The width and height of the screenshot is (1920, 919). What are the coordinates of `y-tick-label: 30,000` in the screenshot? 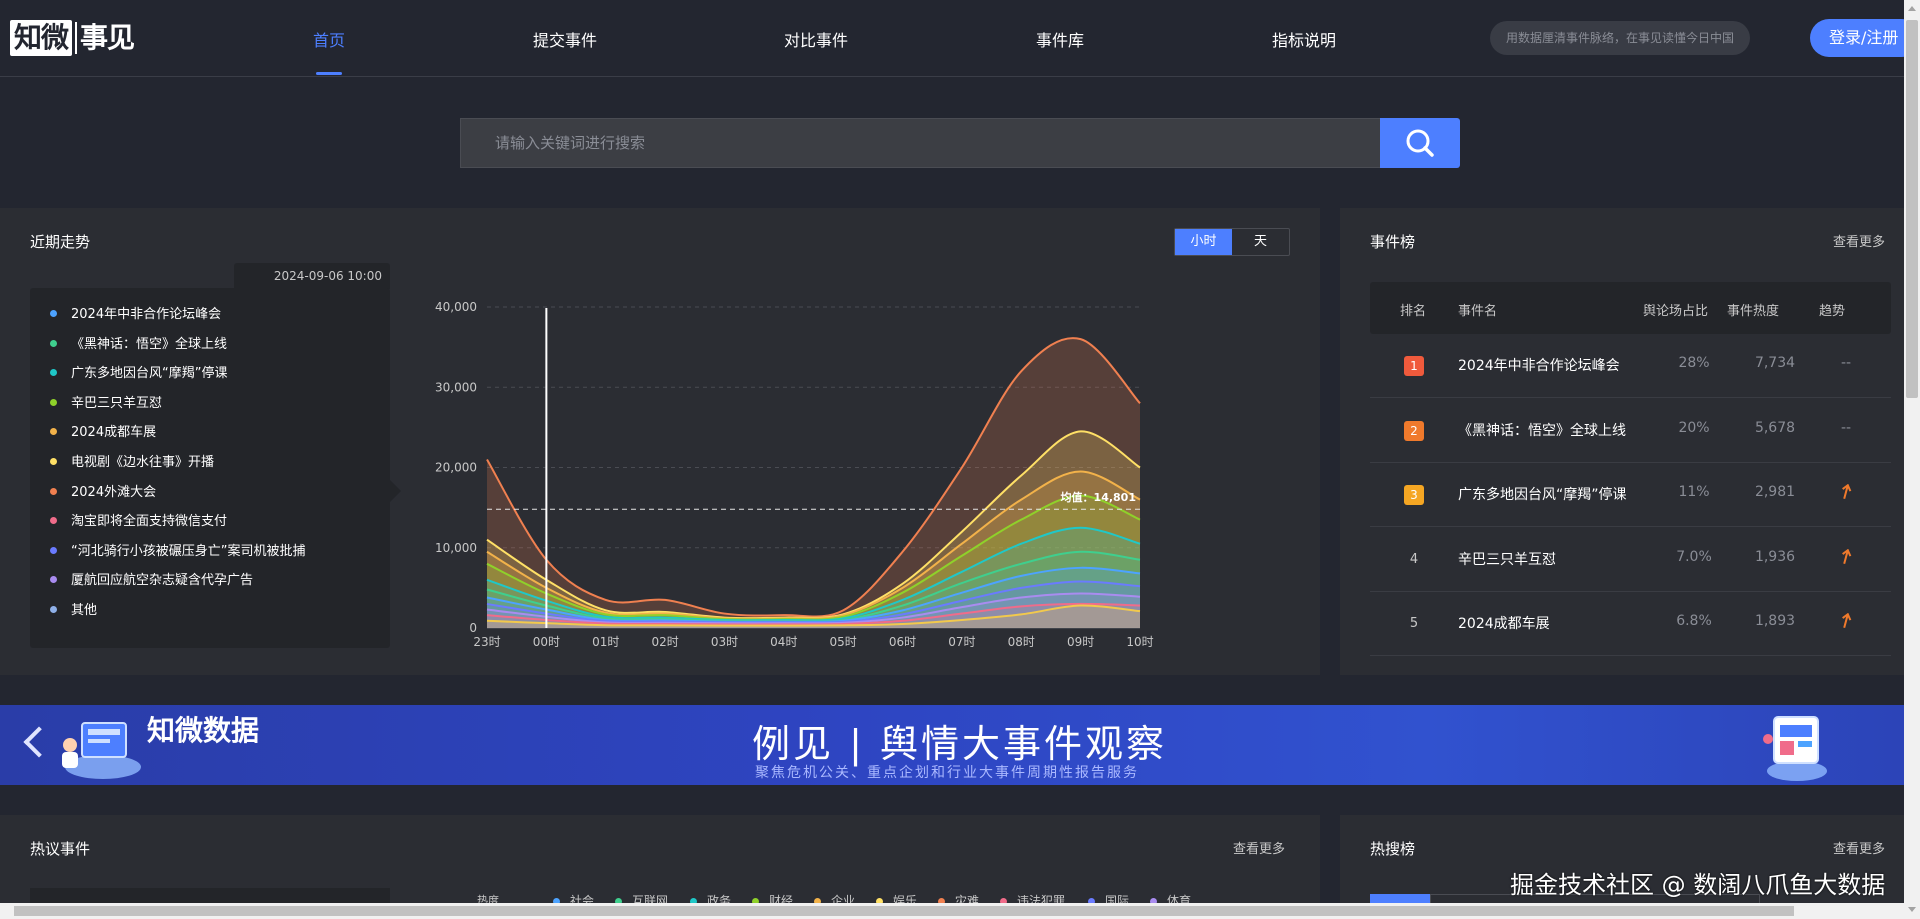 It's located at (456, 387).